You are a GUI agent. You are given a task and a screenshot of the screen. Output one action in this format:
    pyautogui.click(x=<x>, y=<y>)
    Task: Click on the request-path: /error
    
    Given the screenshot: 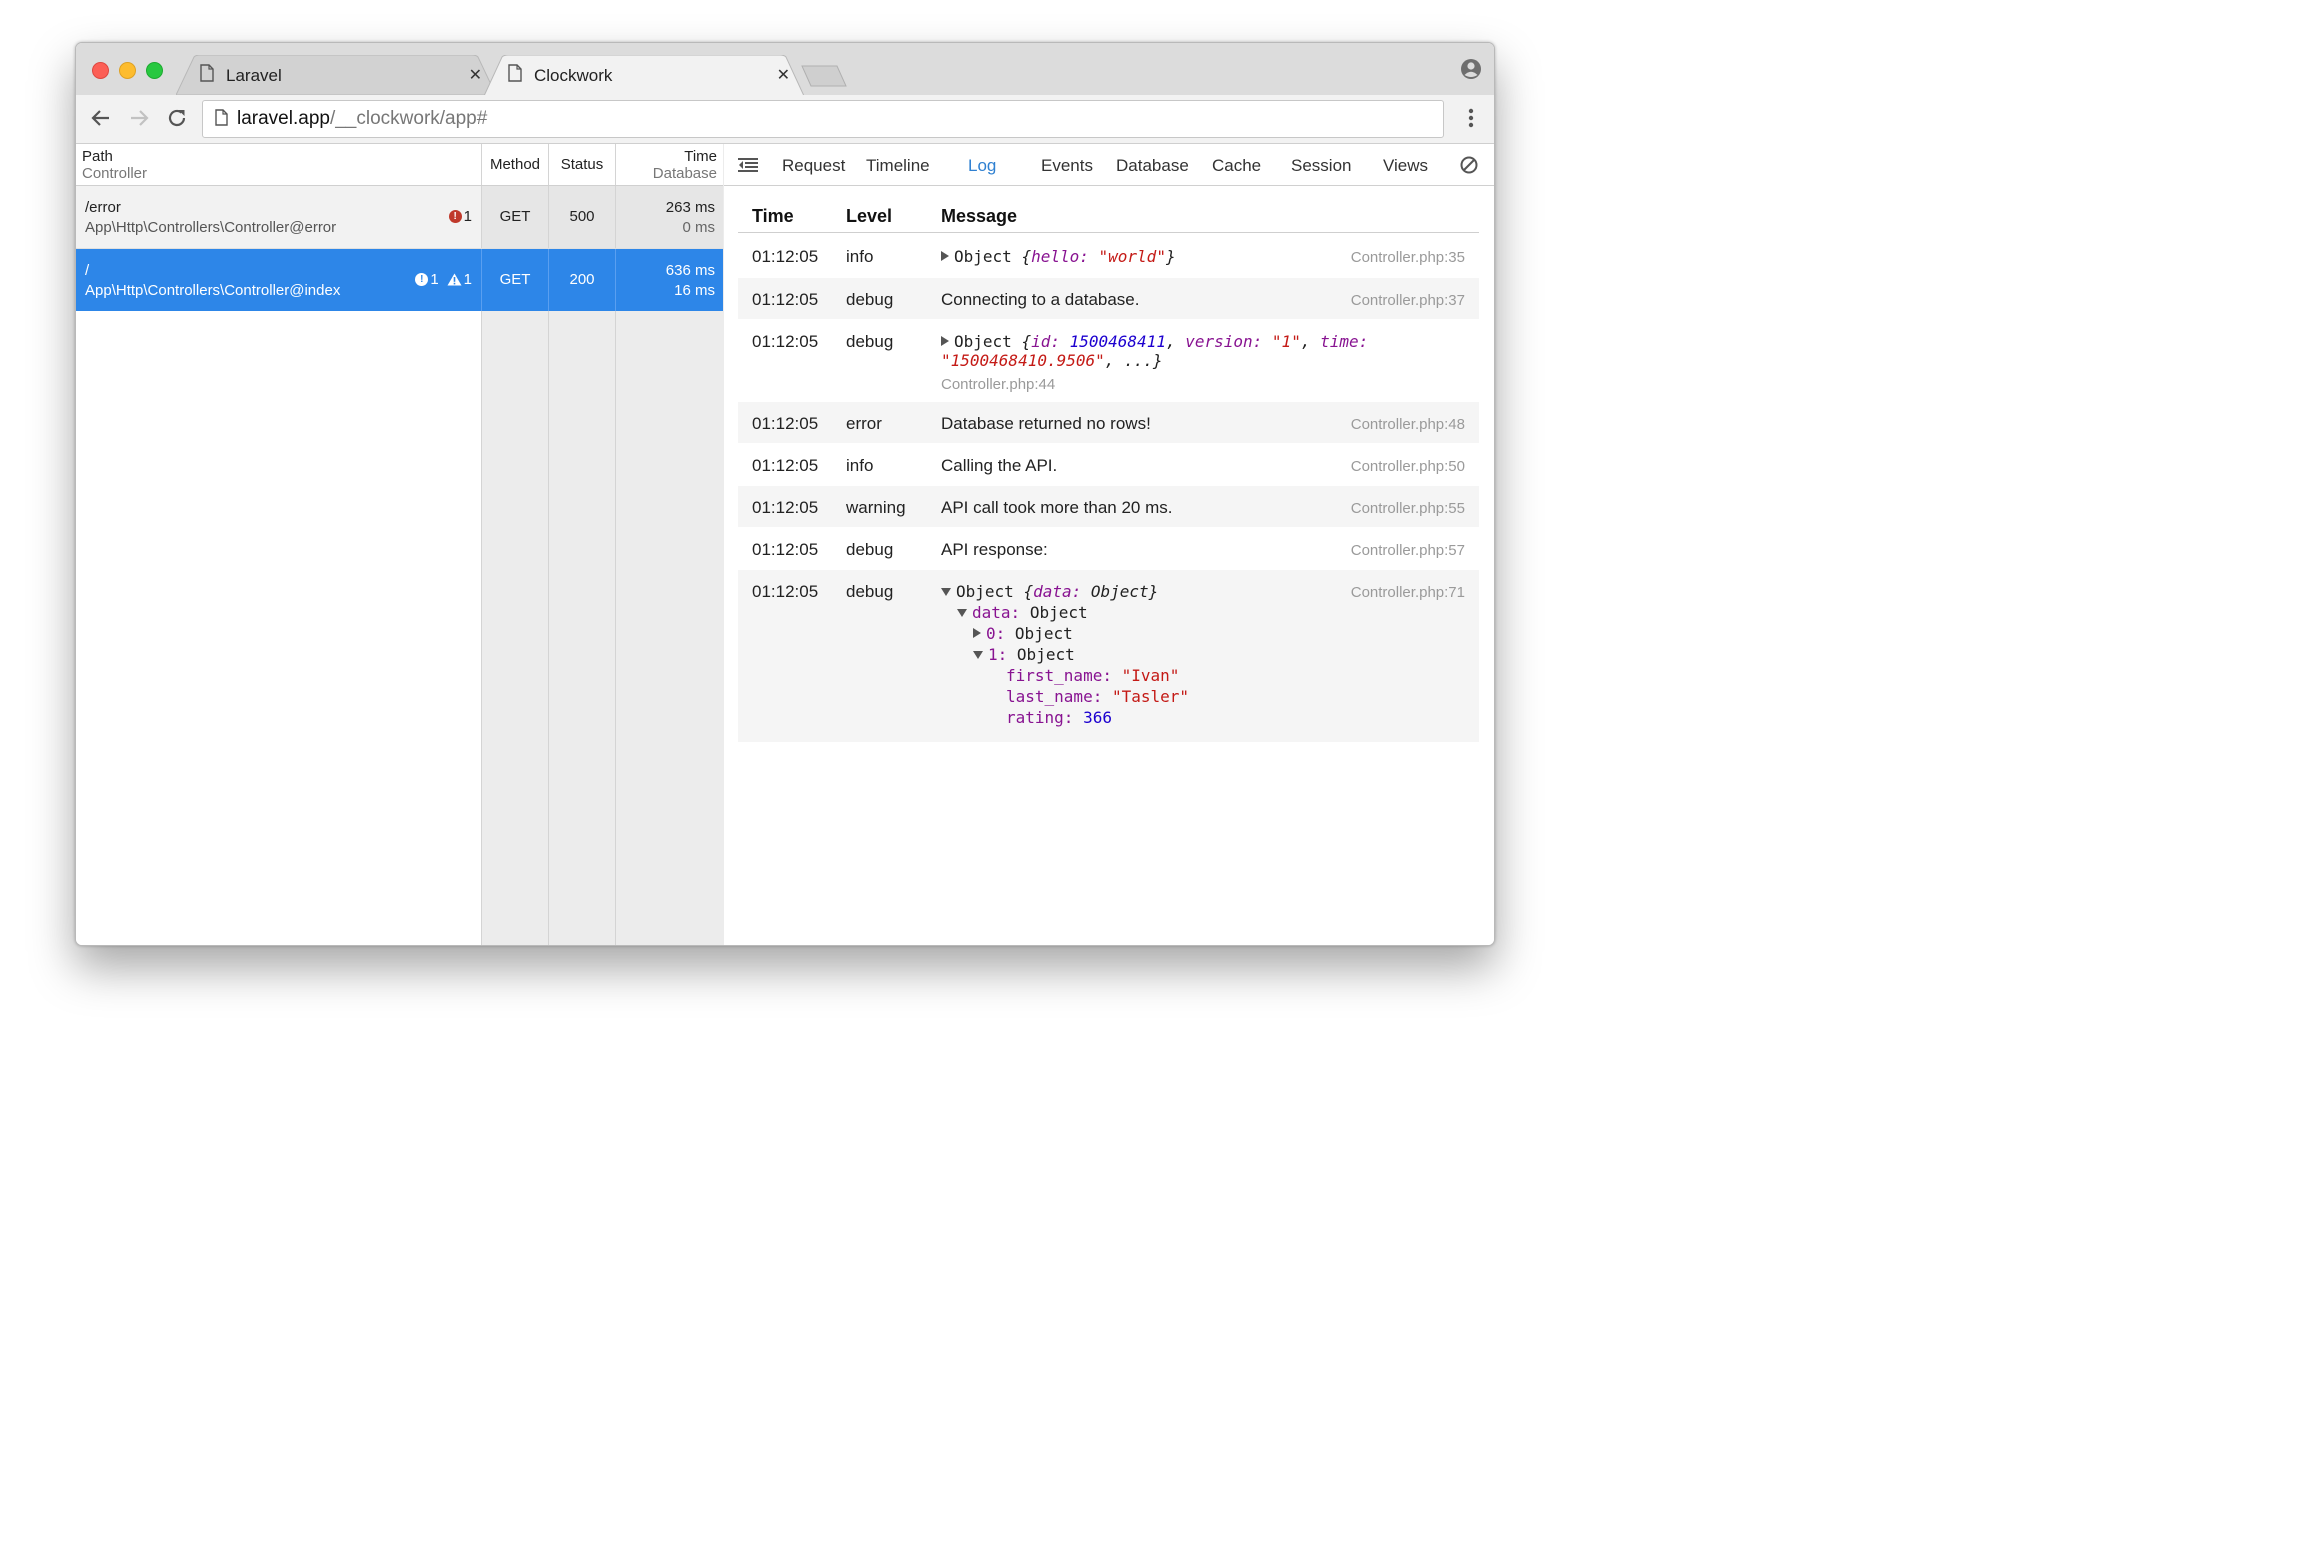 What is the action you would take?
    pyautogui.click(x=103, y=207)
    